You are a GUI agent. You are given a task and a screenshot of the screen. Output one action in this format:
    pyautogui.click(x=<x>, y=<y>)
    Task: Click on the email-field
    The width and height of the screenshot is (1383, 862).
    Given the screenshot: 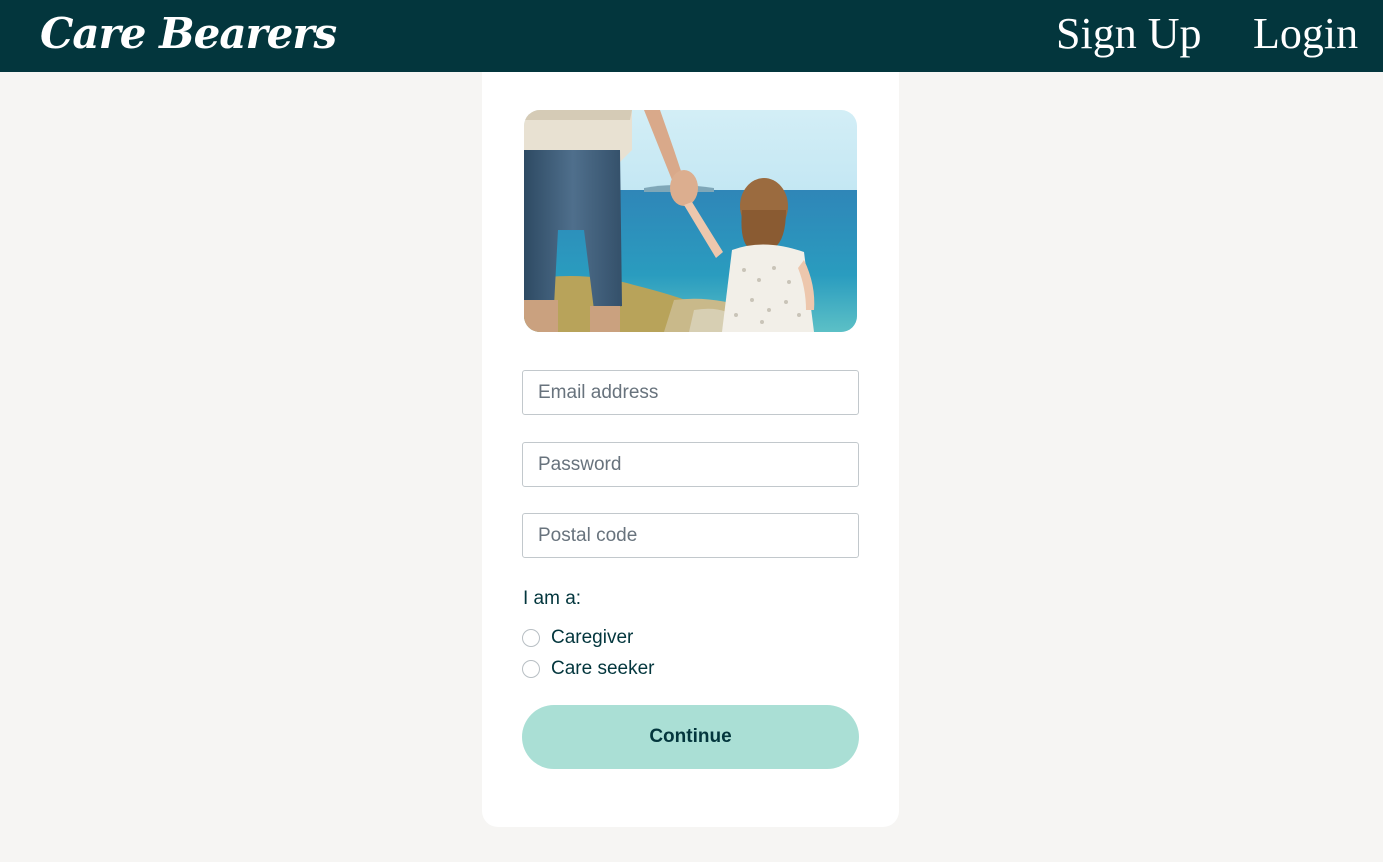 What is the action you would take?
    pyautogui.click(x=690, y=392)
    